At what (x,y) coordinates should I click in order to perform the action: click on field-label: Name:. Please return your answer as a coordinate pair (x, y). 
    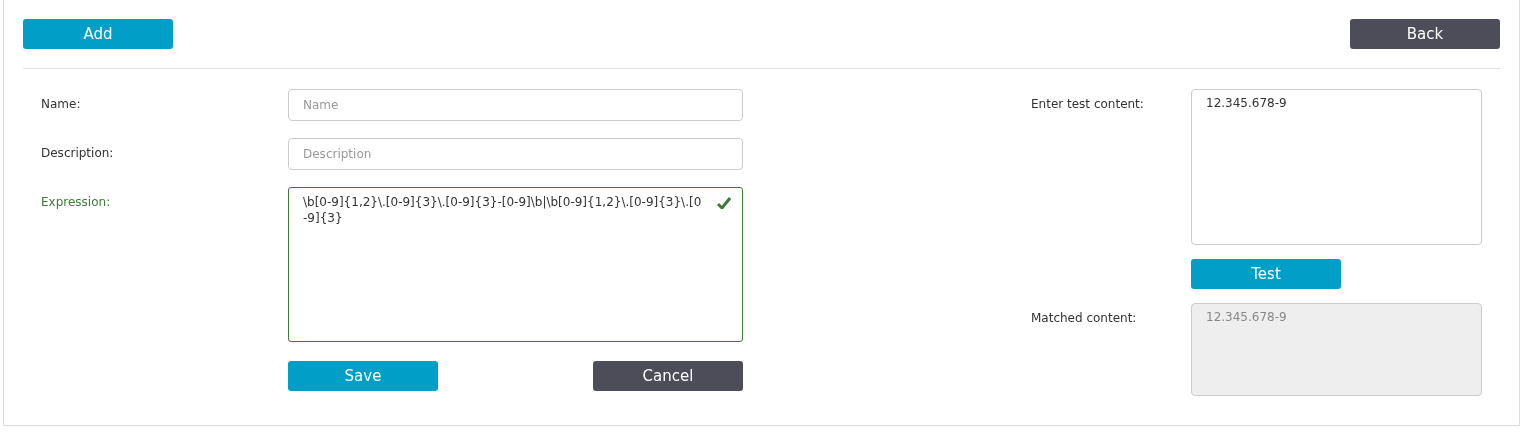
    Looking at the image, I should click on (61, 104).